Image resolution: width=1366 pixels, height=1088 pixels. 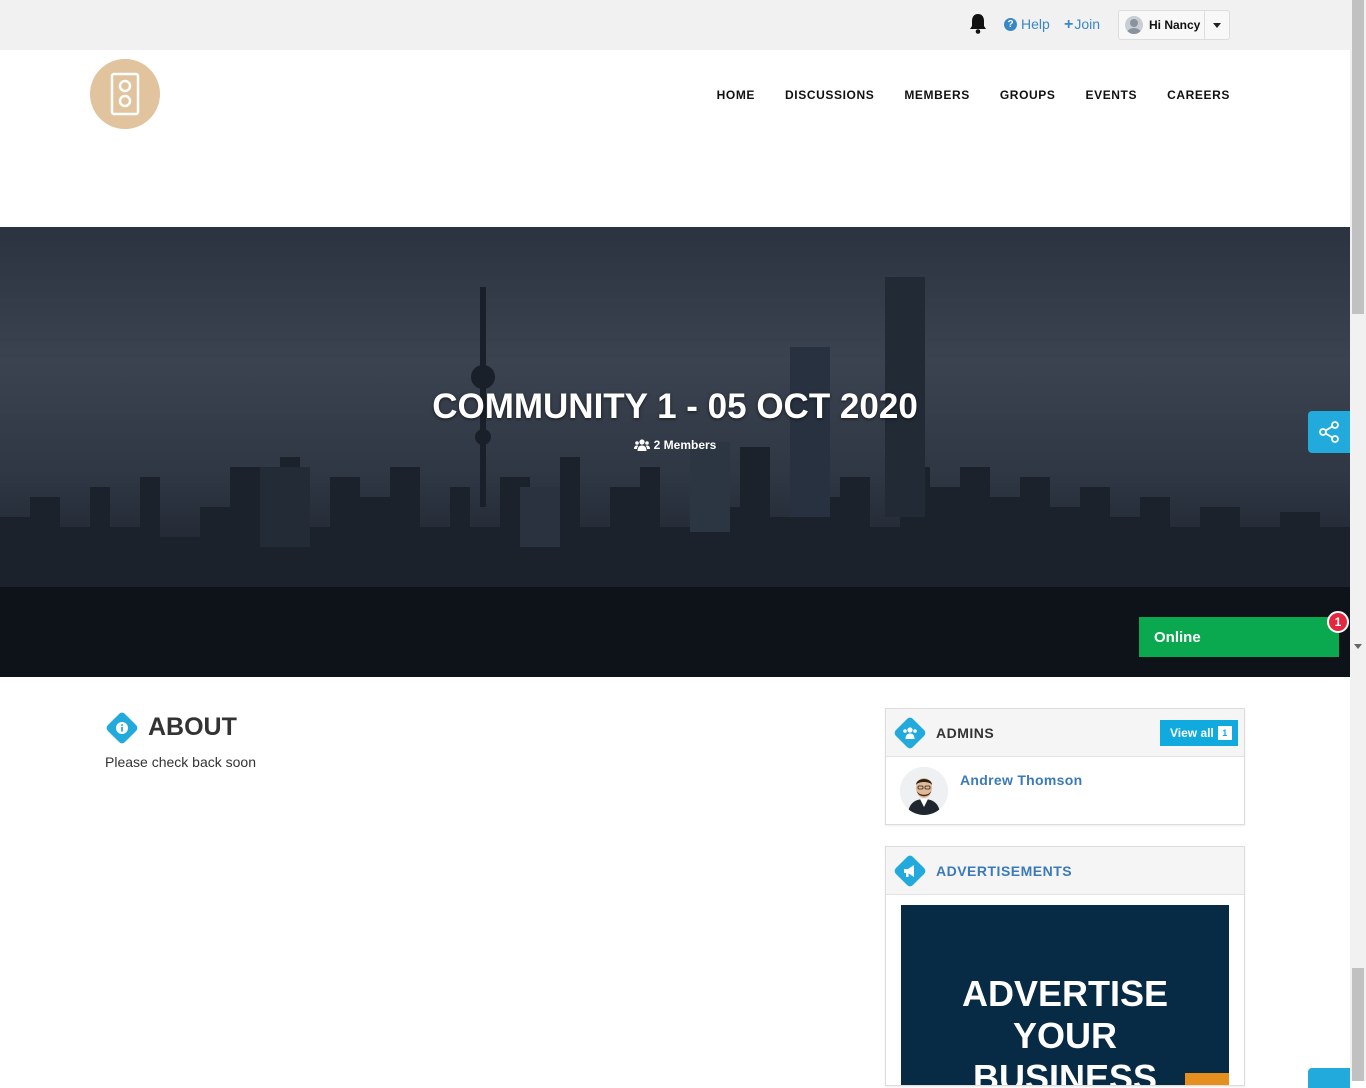 What do you see at coordinates (736, 95) in the screenshot?
I see `nav-home: HOME` at bounding box center [736, 95].